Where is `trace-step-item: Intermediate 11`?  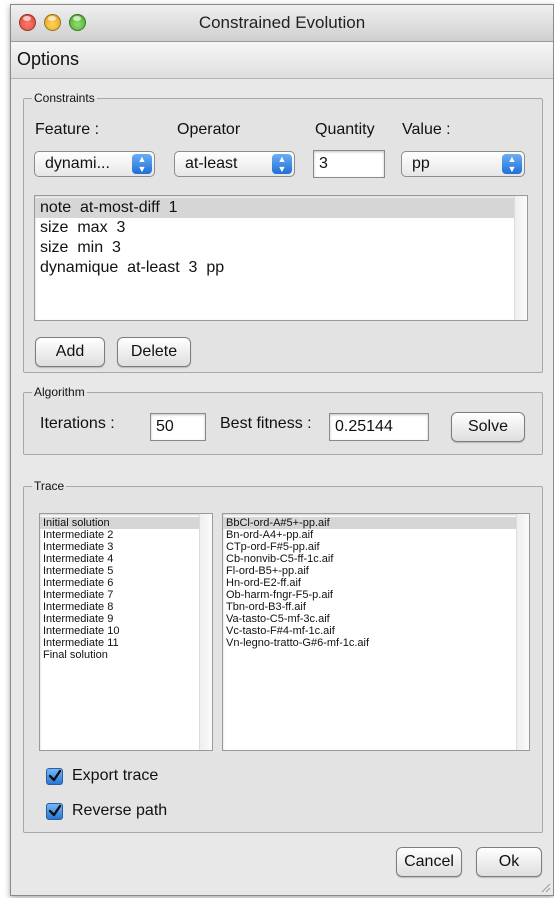
trace-step-item: Intermediate 11 is located at coordinates (126, 643).